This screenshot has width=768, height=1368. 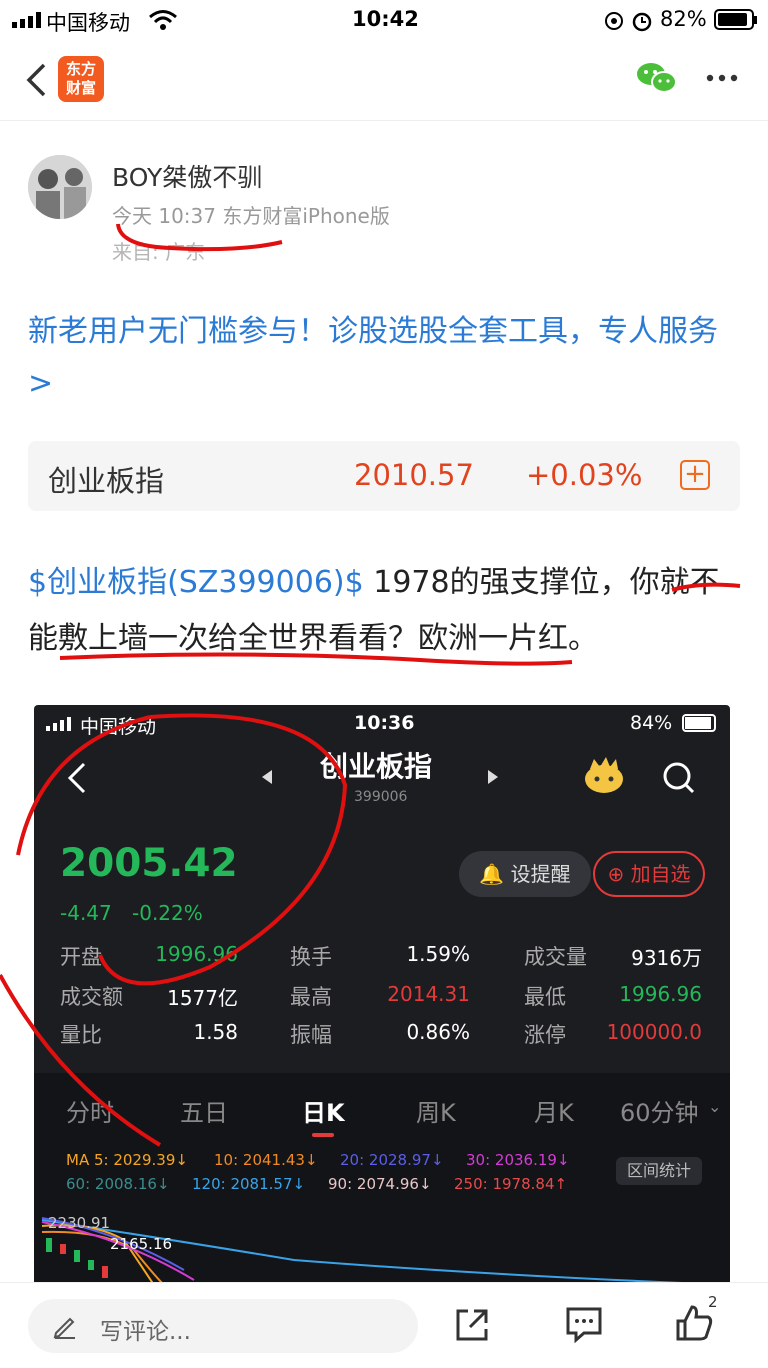 I want to click on add-watchlist-icon: +, so click(x=695, y=475).